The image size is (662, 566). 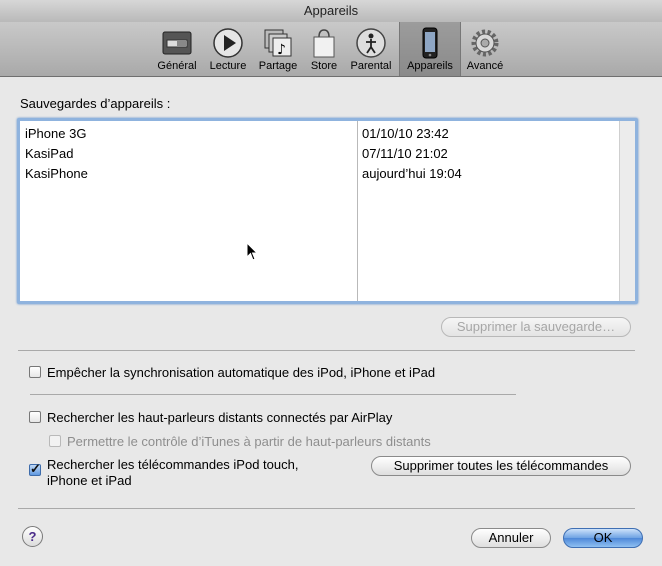 What do you see at coordinates (324, 43) in the screenshot?
I see `shopping-bag-icon` at bounding box center [324, 43].